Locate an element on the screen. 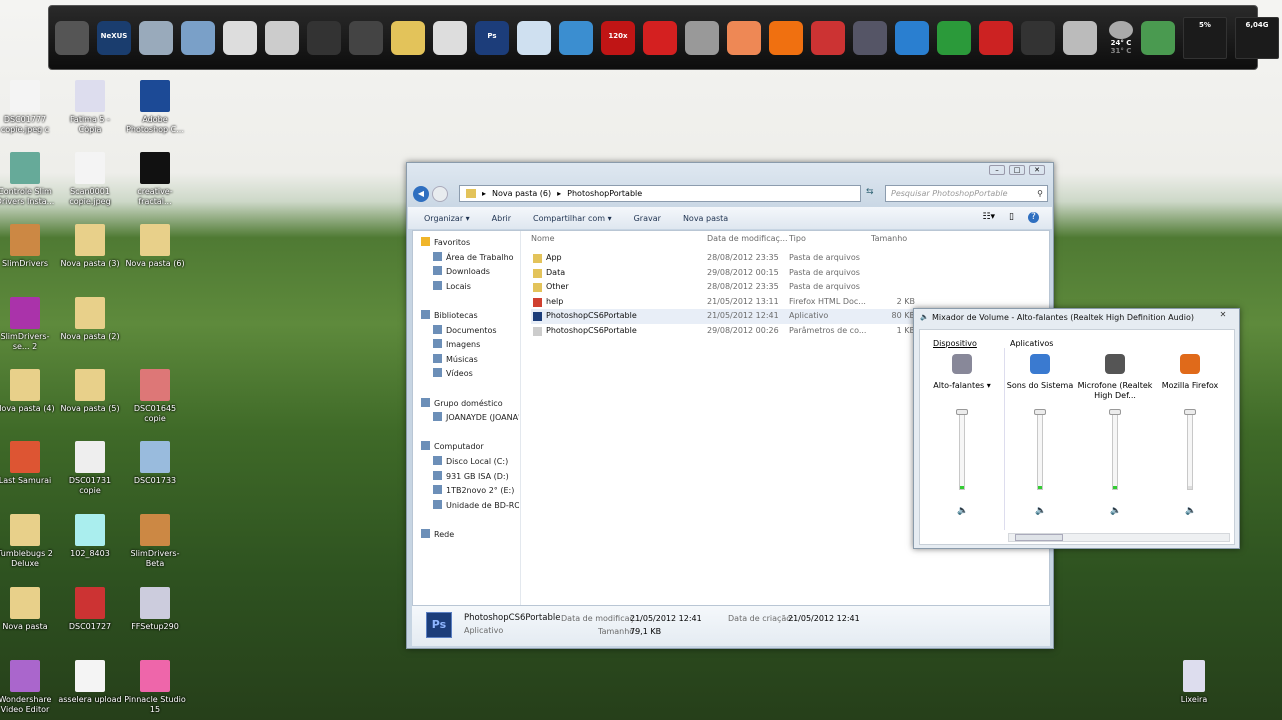  desktop-icon: Tumblebugs 2 Deluxe is located at coordinates (28, 541).